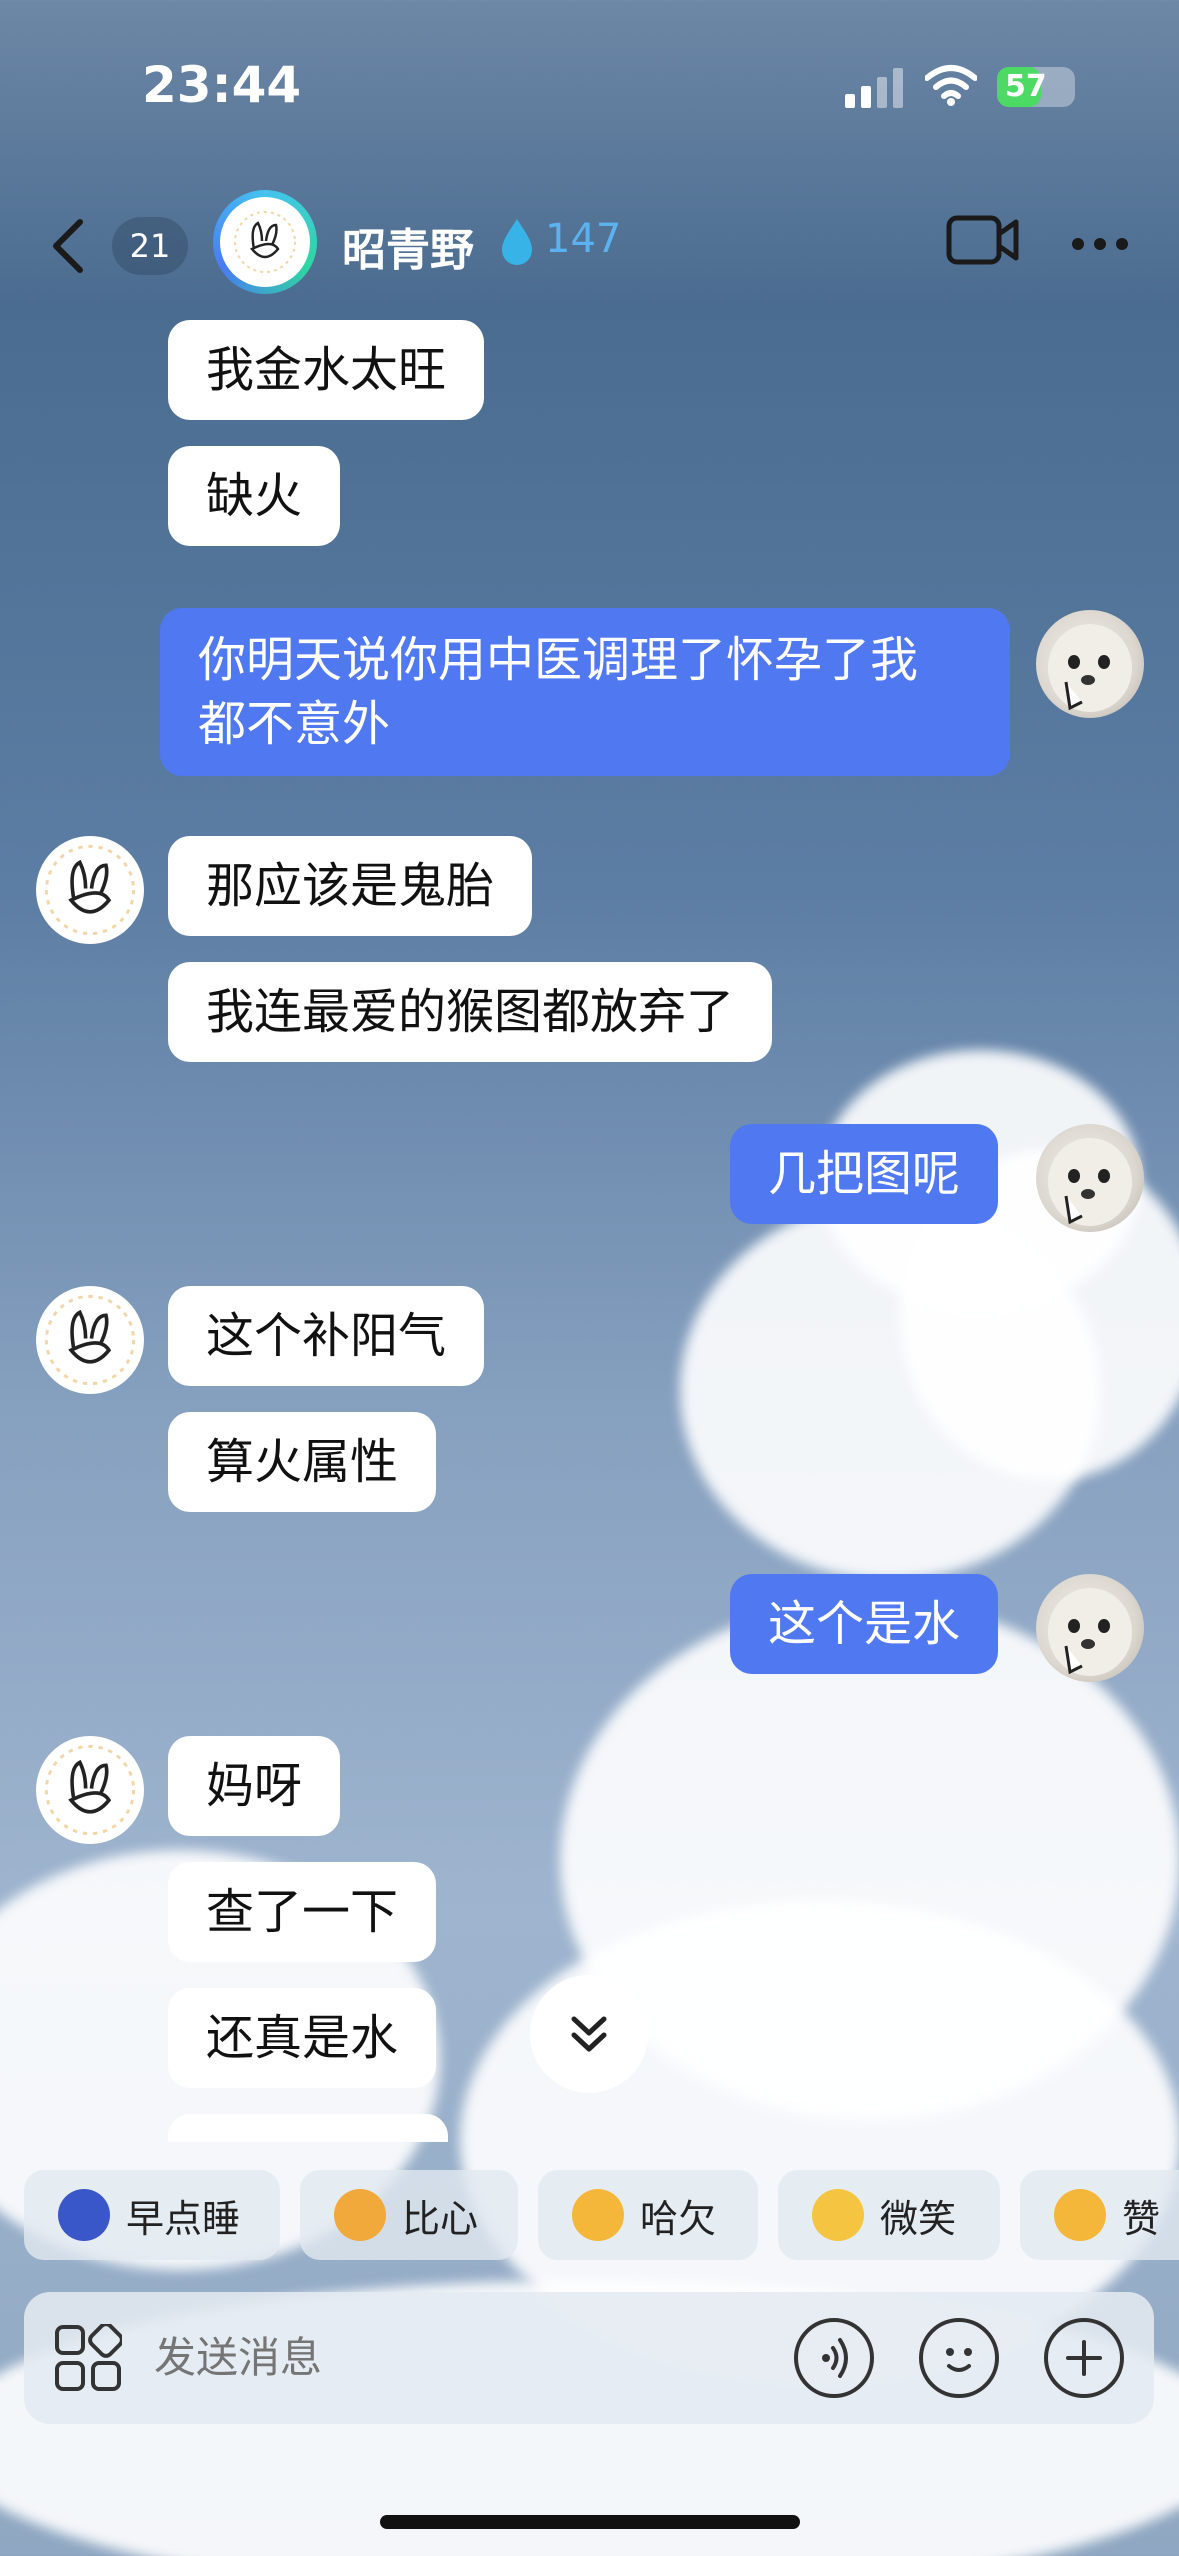 This screenshot has height=2556, width=1179. I want to click on battery-indicator: 57, so click(1036, 87).